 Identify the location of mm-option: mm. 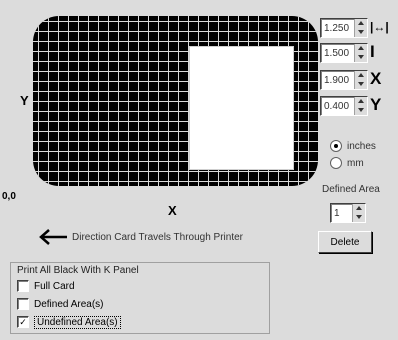
(347, 163).